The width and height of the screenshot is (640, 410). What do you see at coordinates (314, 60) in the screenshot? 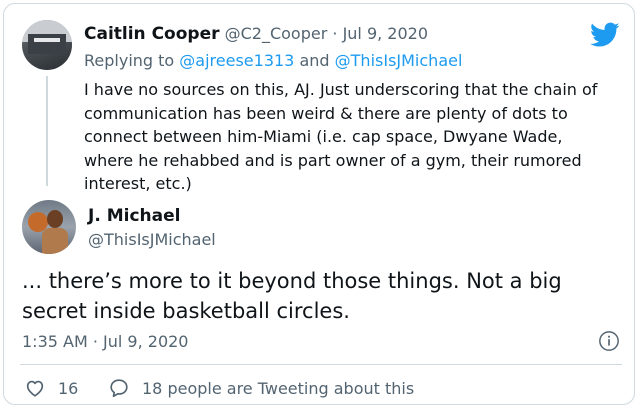
I see `replying-and: and` at bounding box center [314, 60].